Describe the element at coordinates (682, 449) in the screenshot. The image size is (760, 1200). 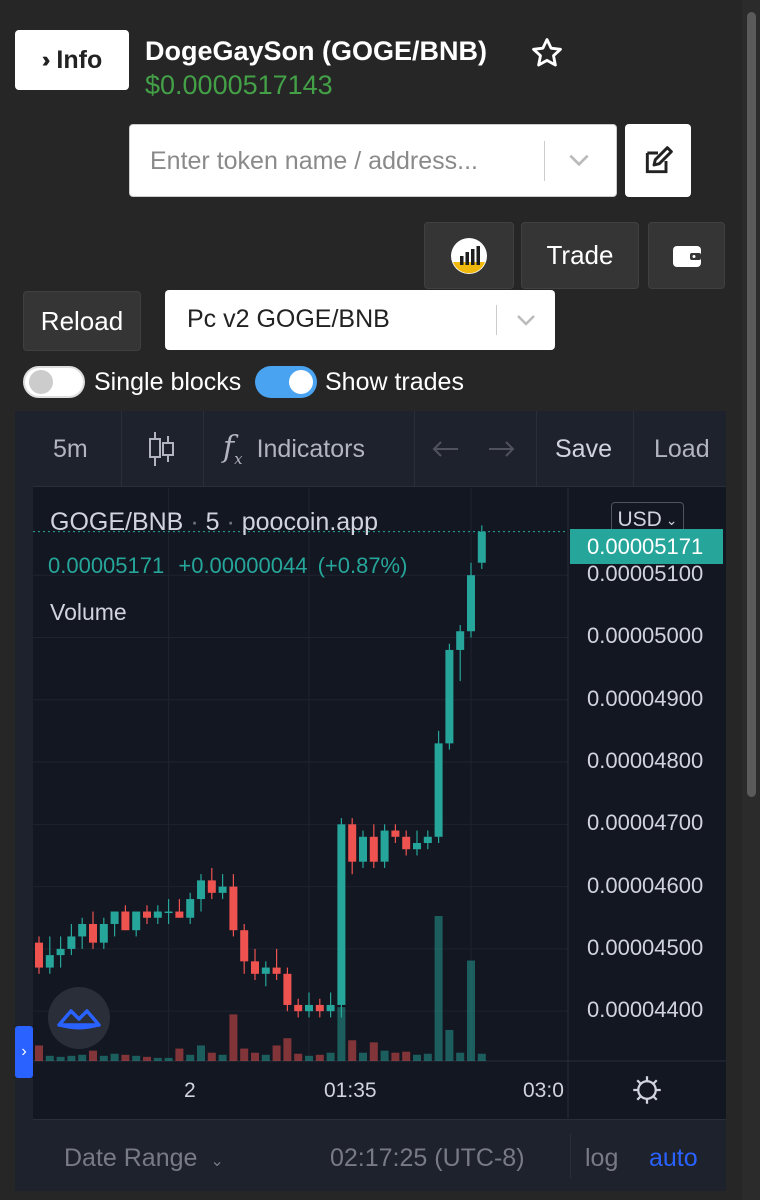
I see `load-button: Load` at that location.